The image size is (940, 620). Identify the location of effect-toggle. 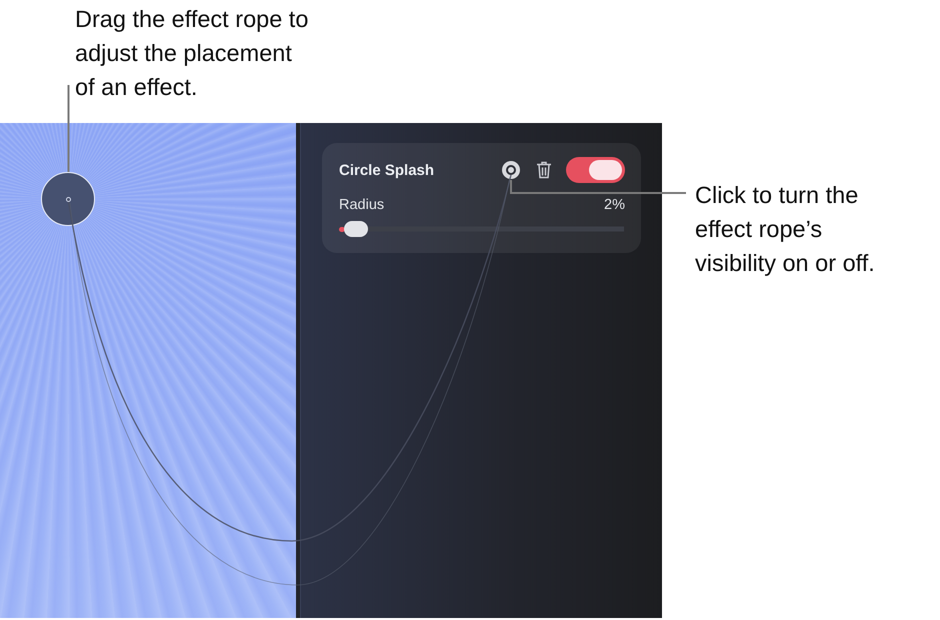
(595, 170).